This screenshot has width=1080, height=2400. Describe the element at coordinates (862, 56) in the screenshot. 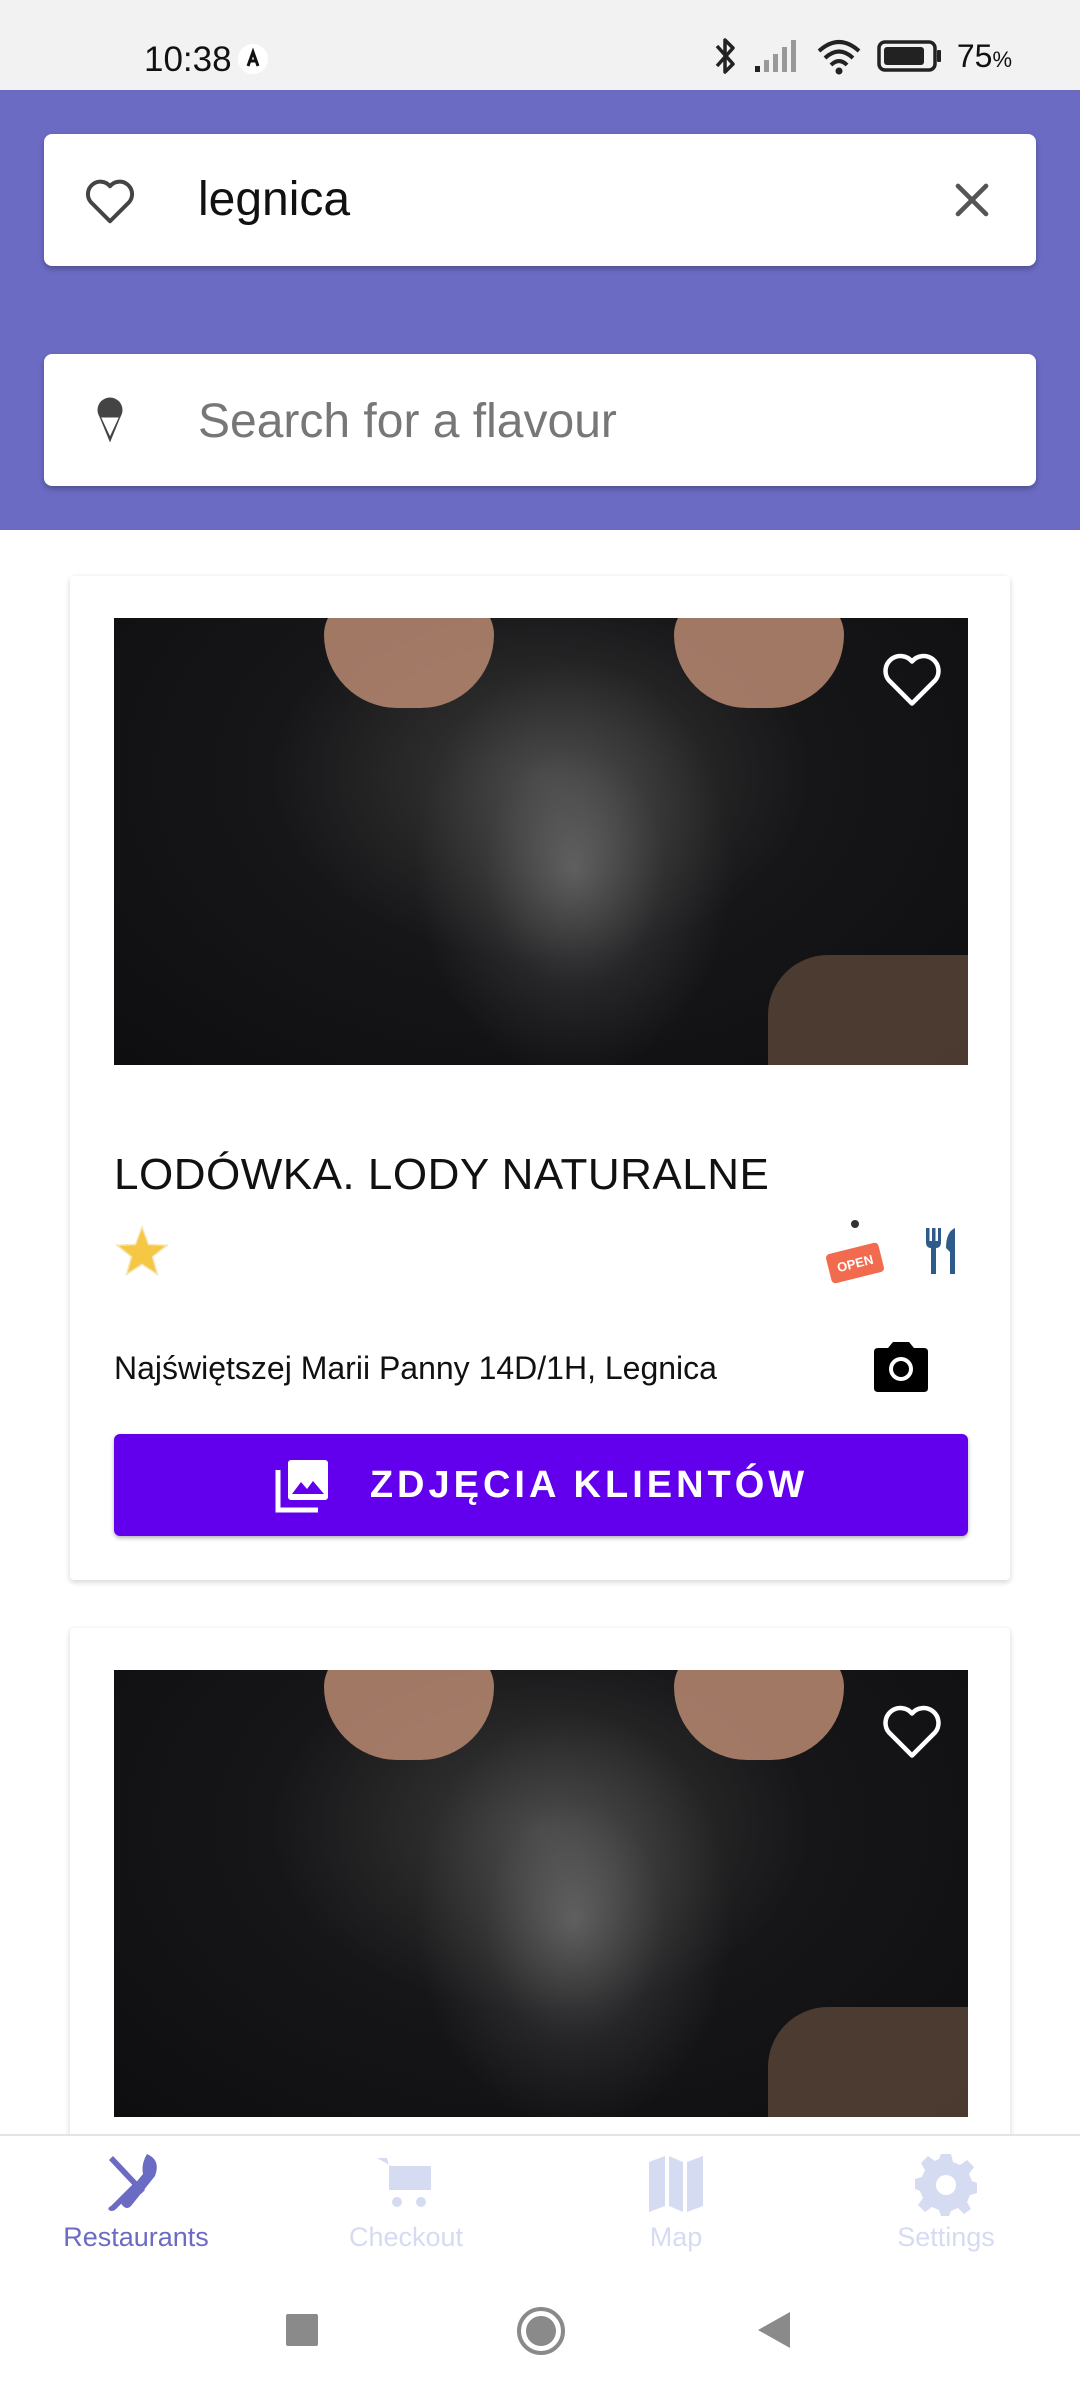

I see `status-icons: 75%` at that location.